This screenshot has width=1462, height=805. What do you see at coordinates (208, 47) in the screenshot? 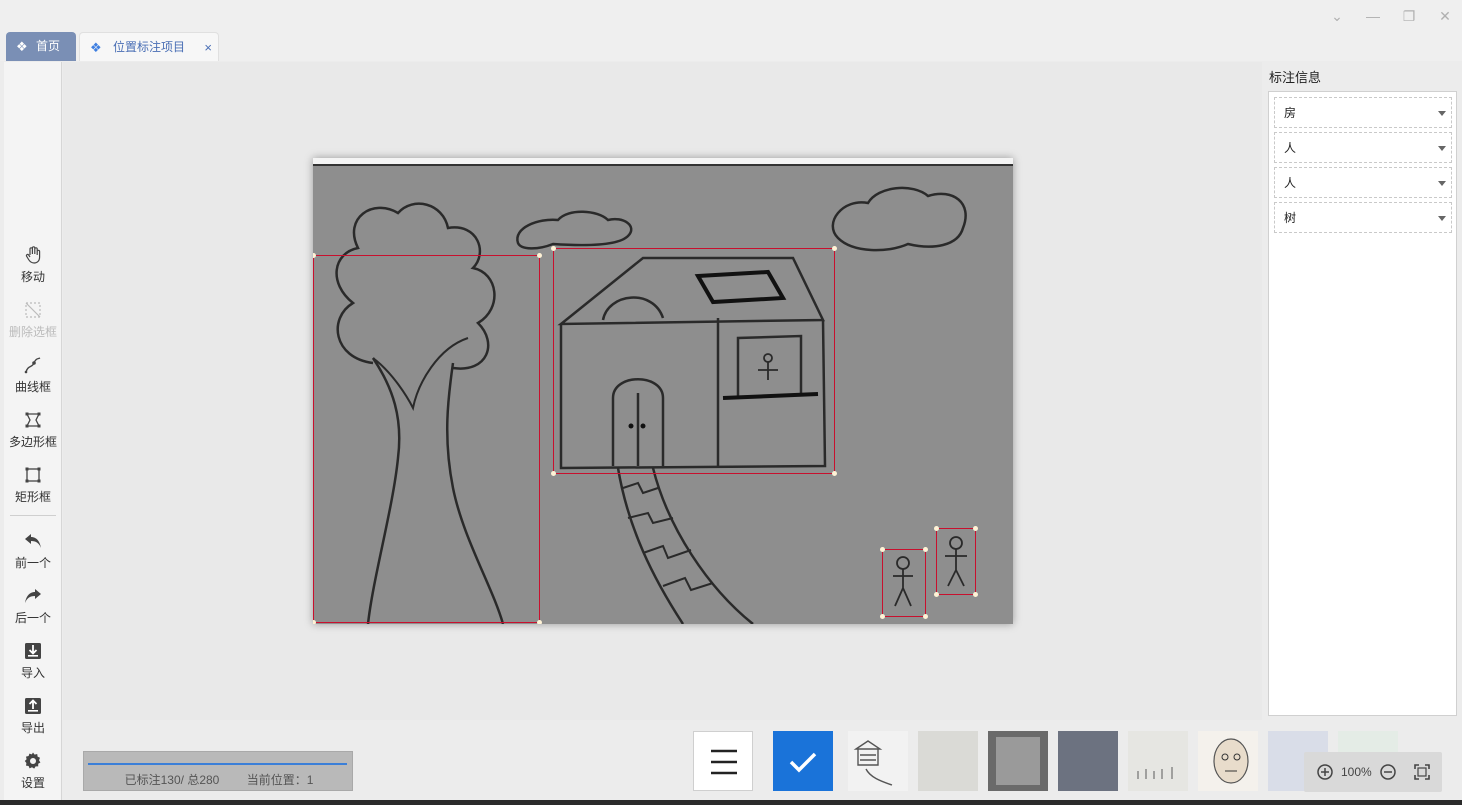
I see `close-tab-icon: ×` at bounding box center [208, 47].